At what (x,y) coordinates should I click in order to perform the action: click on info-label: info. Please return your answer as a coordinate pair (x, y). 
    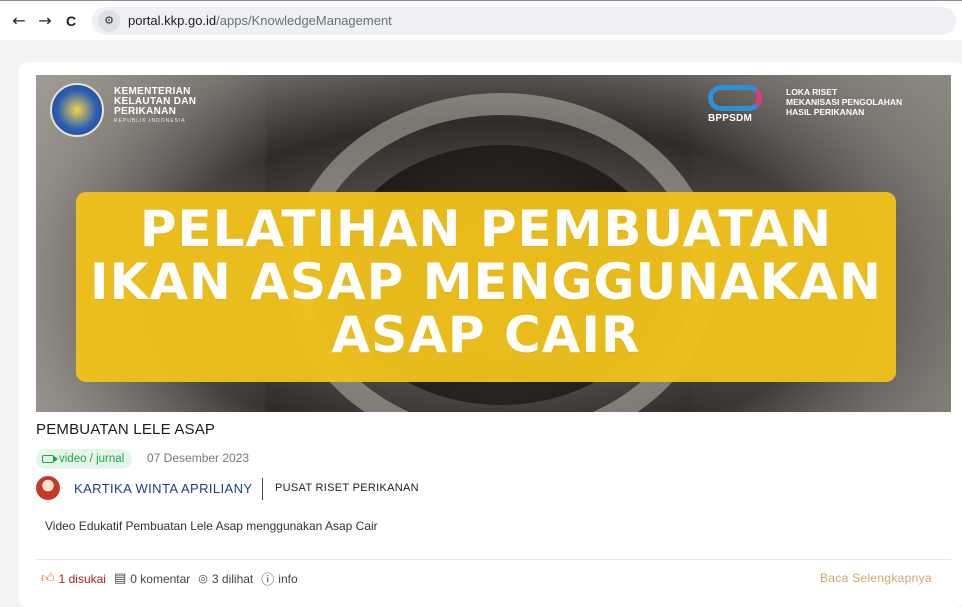
    Looking at the image, I should click on (288, 578).